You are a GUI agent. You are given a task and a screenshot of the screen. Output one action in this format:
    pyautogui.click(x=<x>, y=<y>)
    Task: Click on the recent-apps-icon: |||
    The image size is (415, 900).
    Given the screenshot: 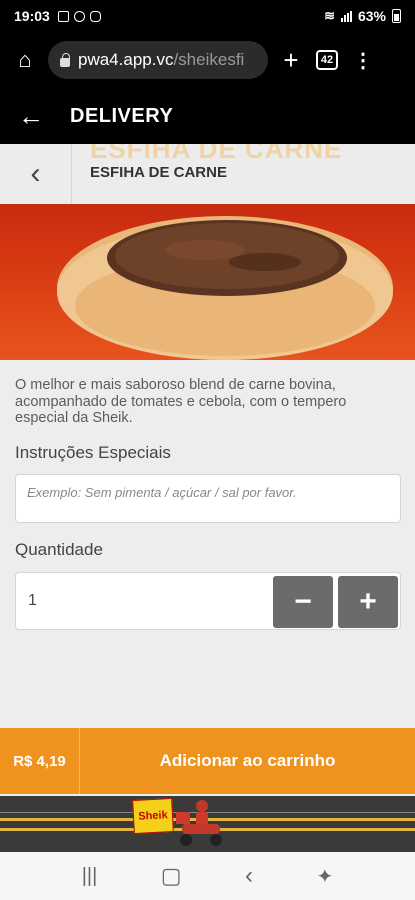 What is the action you would take?
    pyautogui.click(x=90, y=876)
    